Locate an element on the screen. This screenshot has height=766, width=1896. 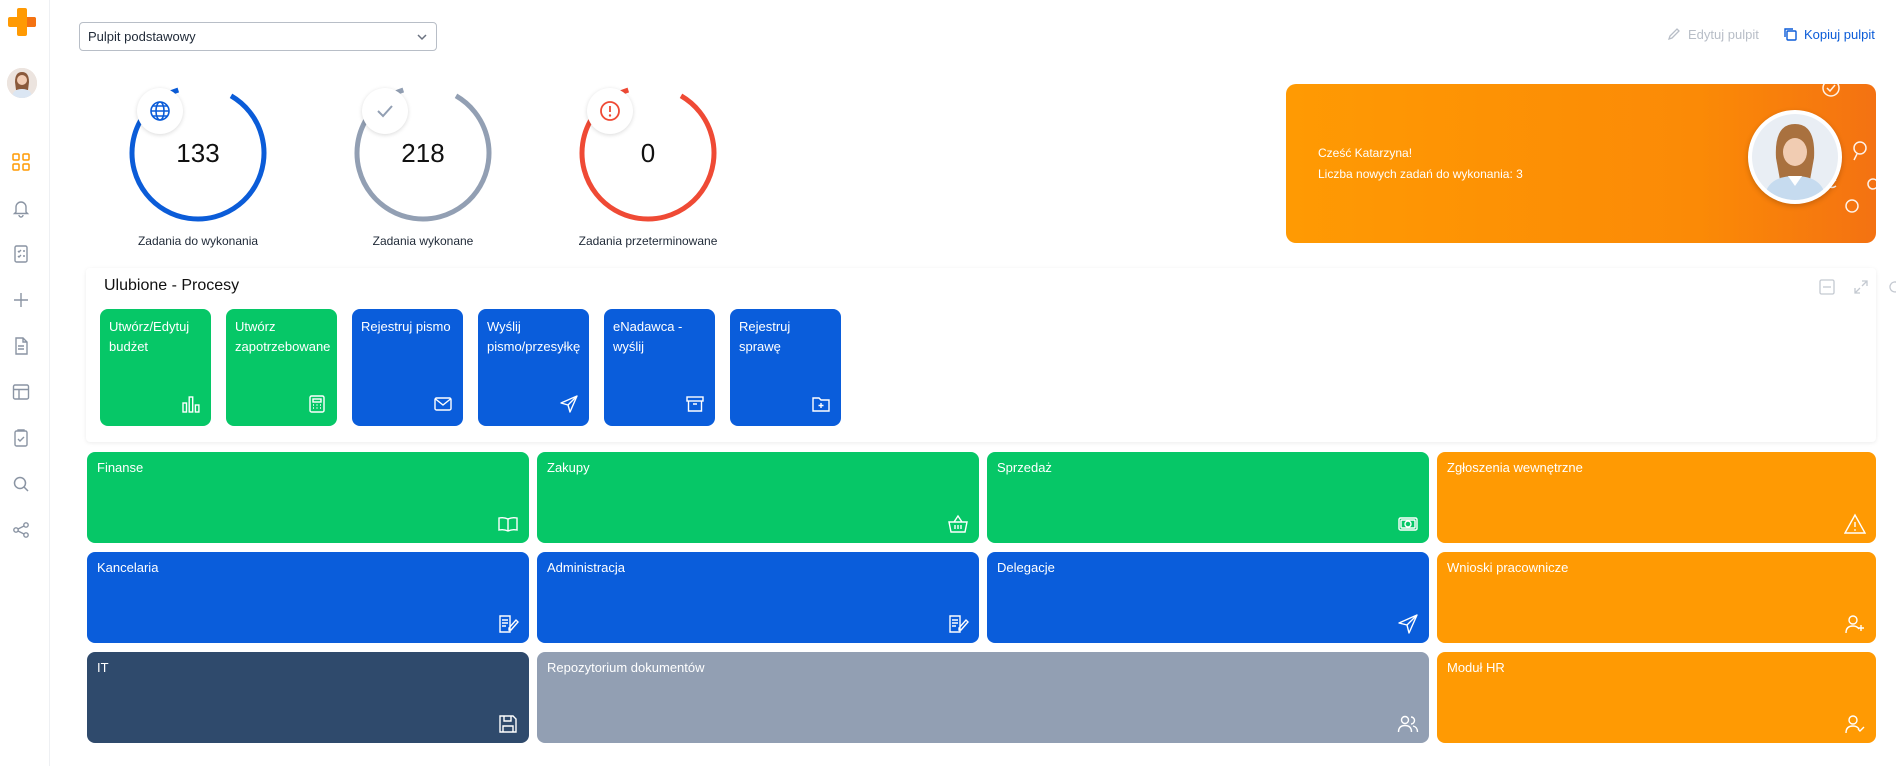
category-sprzedaz: Sprzedaż is located at coordinates (1208, 497).